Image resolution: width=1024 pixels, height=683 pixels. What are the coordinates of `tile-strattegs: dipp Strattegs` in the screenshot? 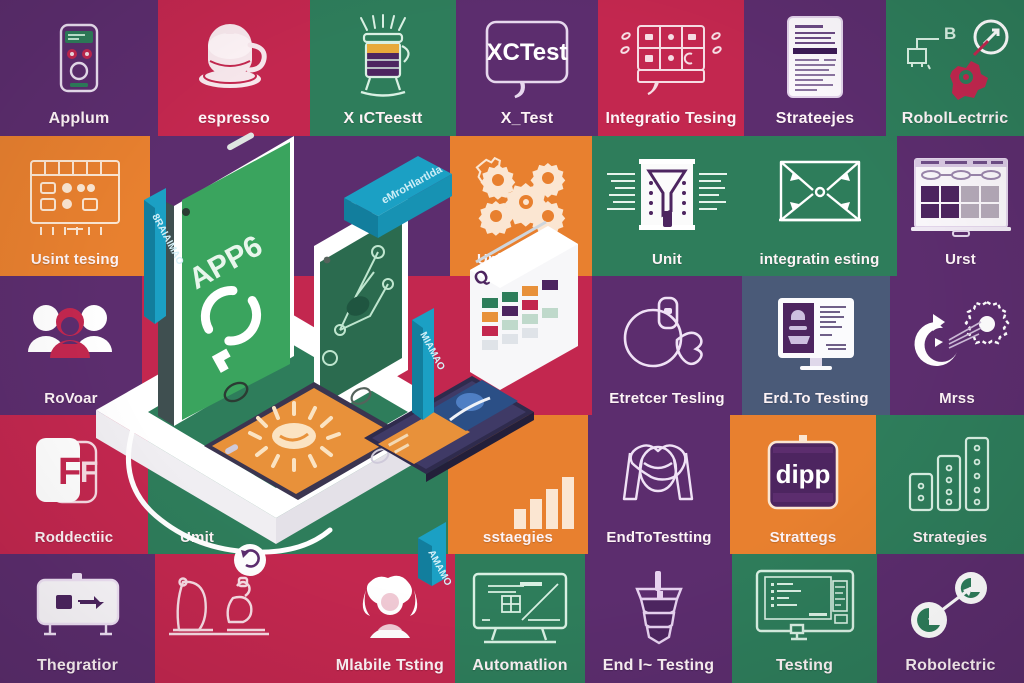 It's located at (803, 484).